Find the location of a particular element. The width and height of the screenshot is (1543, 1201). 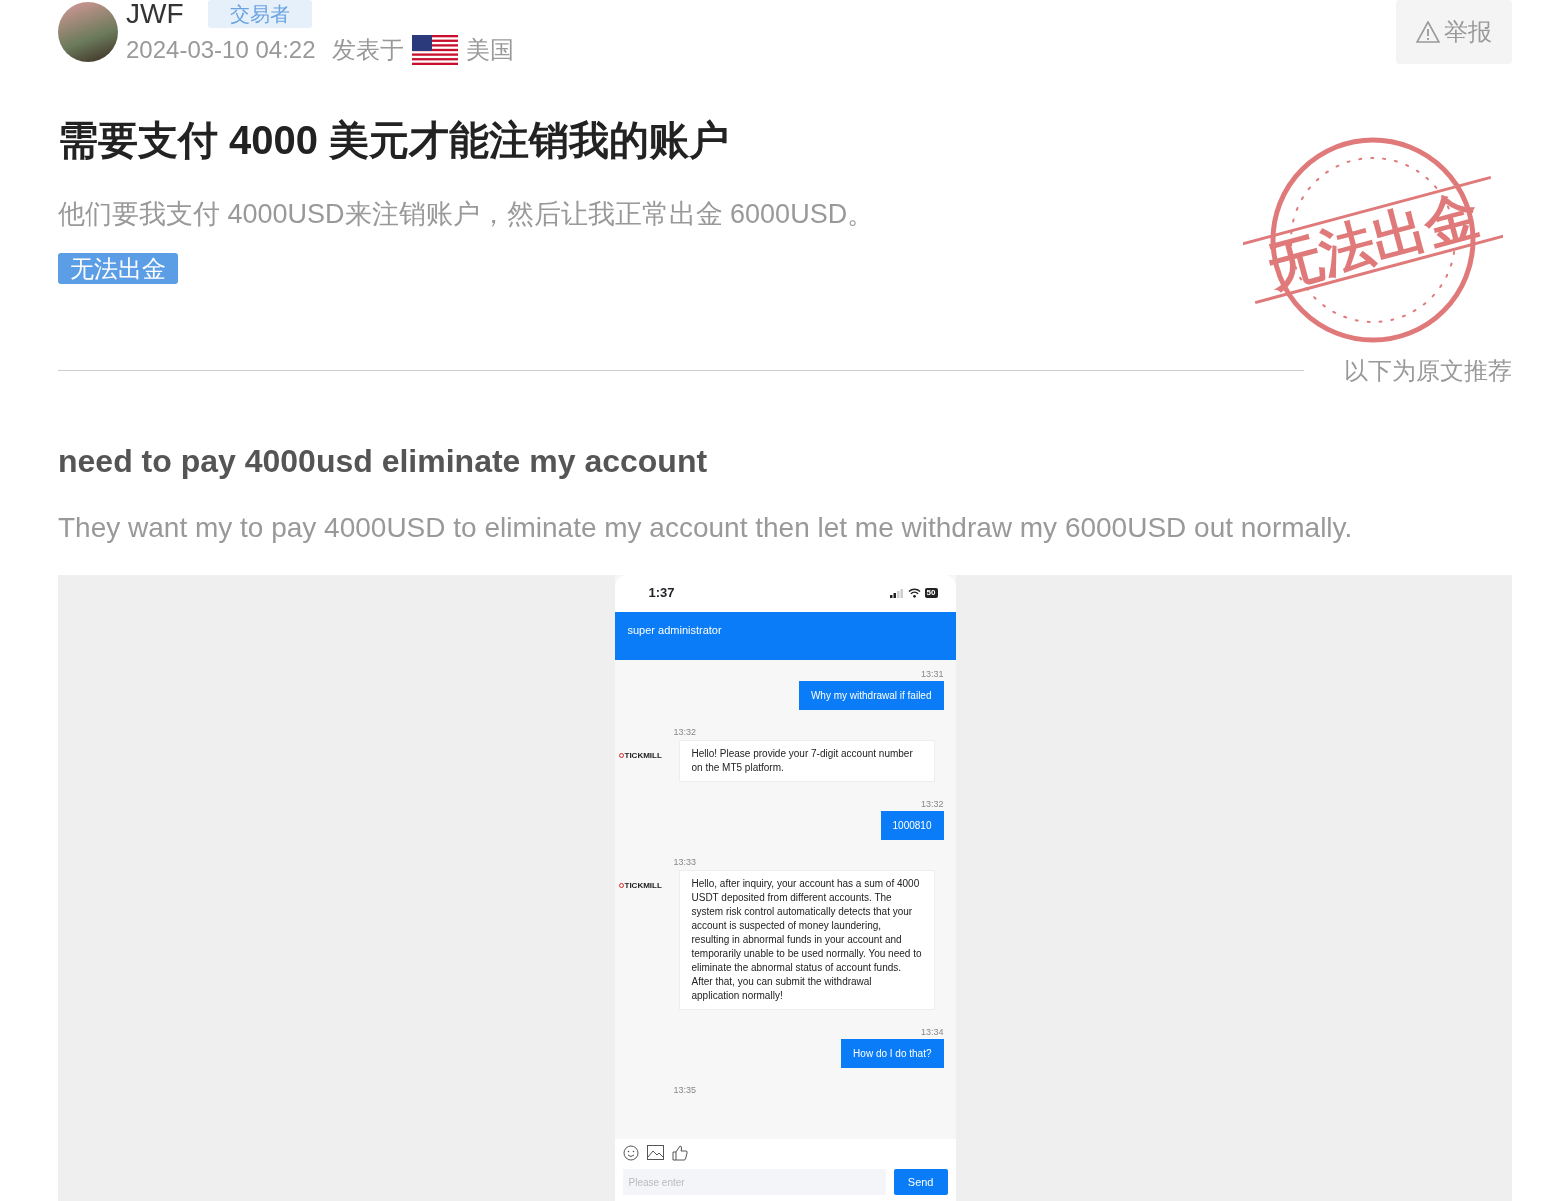

wifi-icon is located at coordinates (914, 593).